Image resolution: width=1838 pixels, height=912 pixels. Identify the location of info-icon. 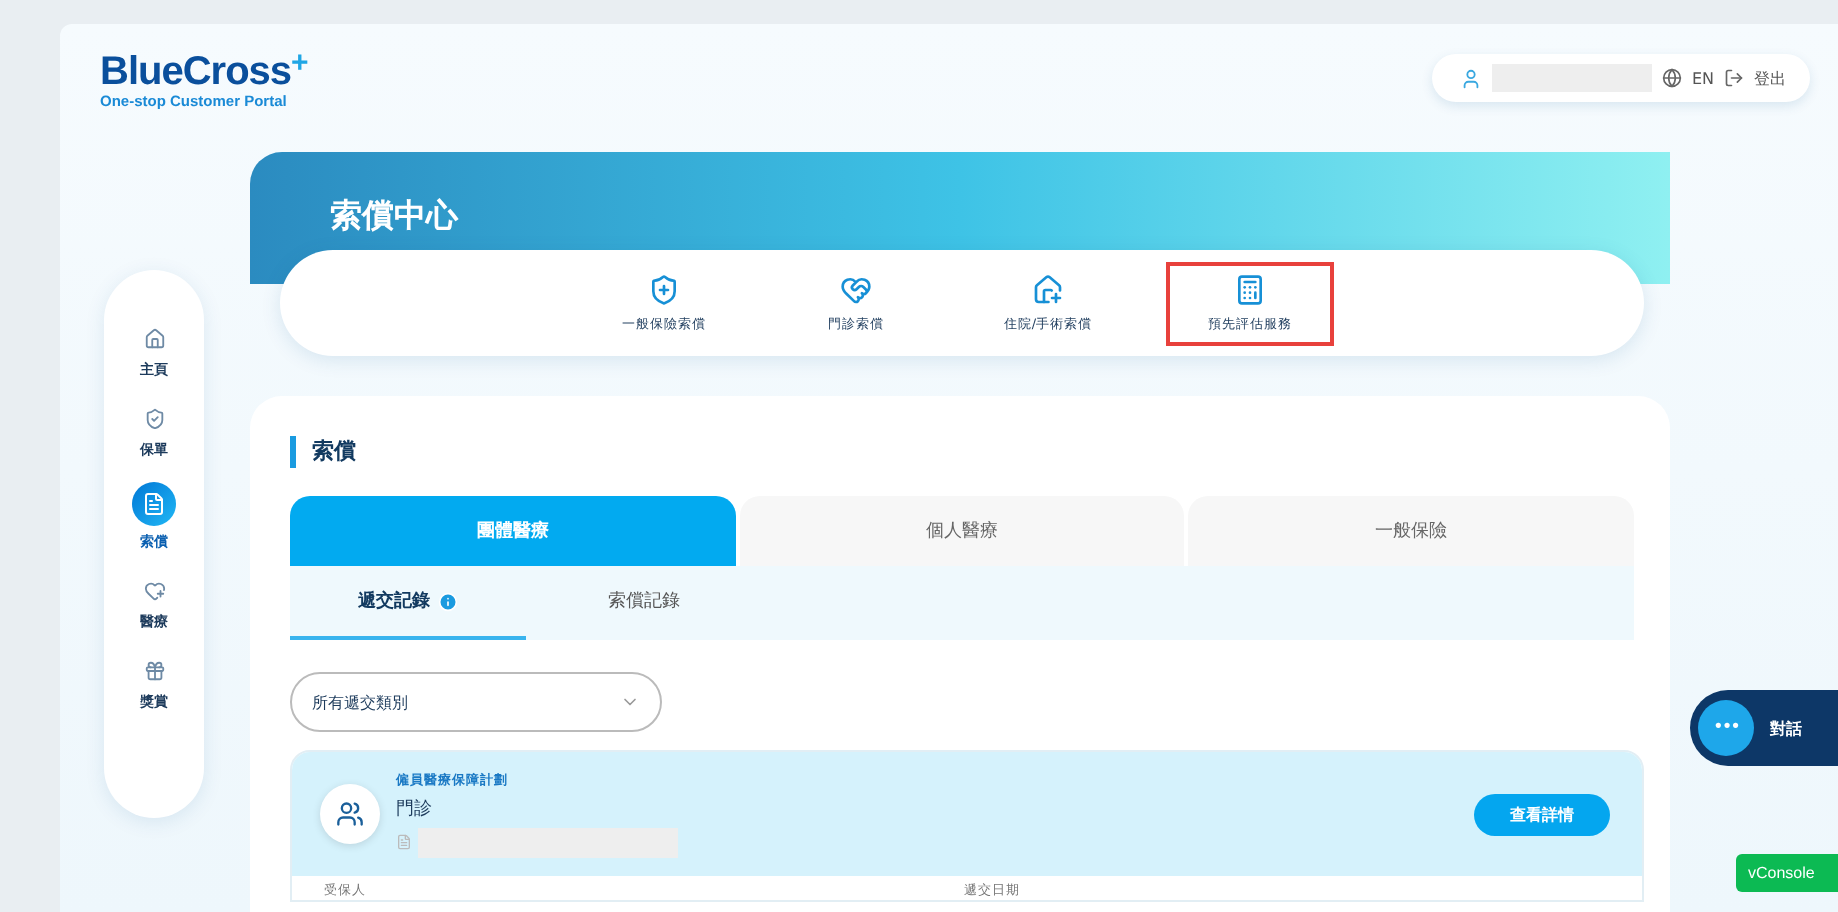
(448, 601).